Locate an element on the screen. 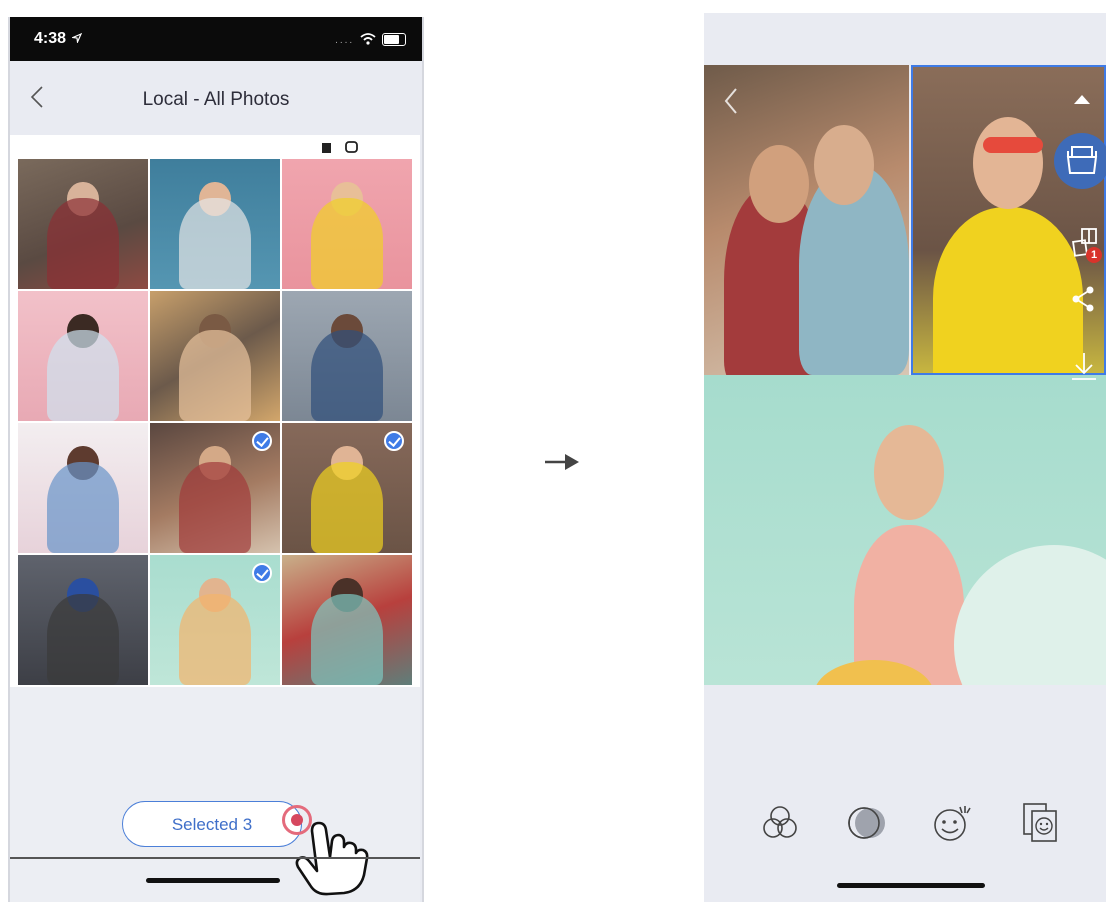 This screenshot has width=1106, height=902. balloon is located at coordinates (1030, 615).